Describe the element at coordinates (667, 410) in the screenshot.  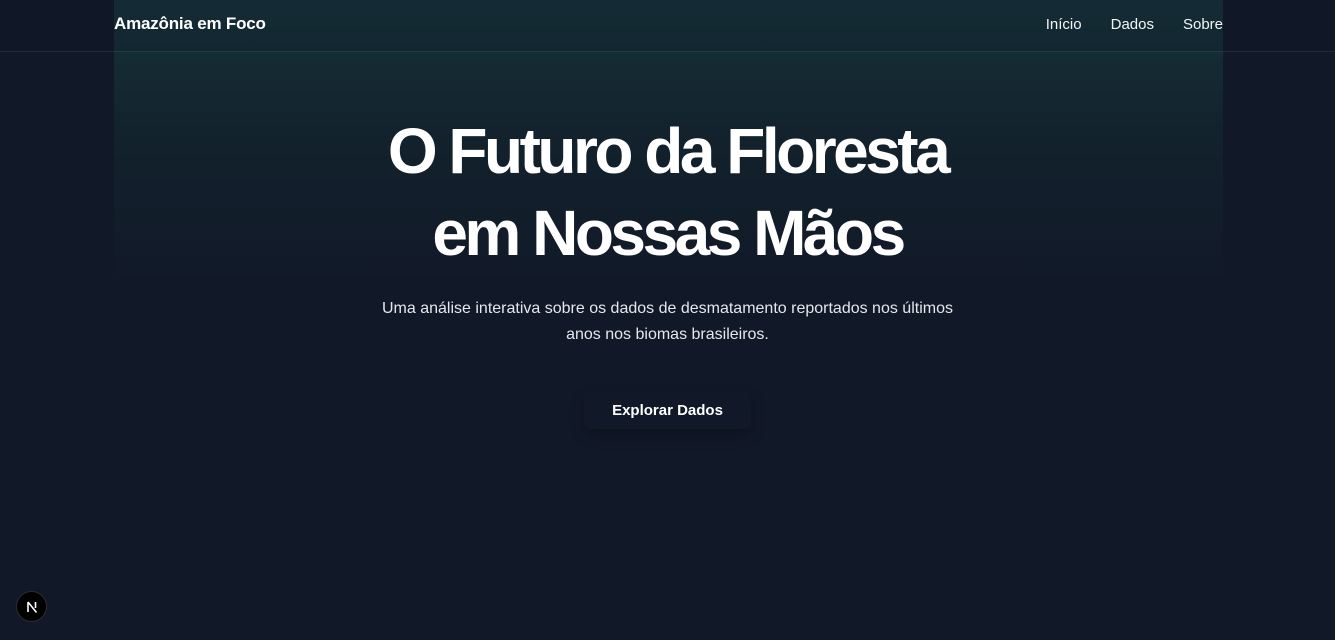
I see `explore-data-button: Explorar Dados` at that location.